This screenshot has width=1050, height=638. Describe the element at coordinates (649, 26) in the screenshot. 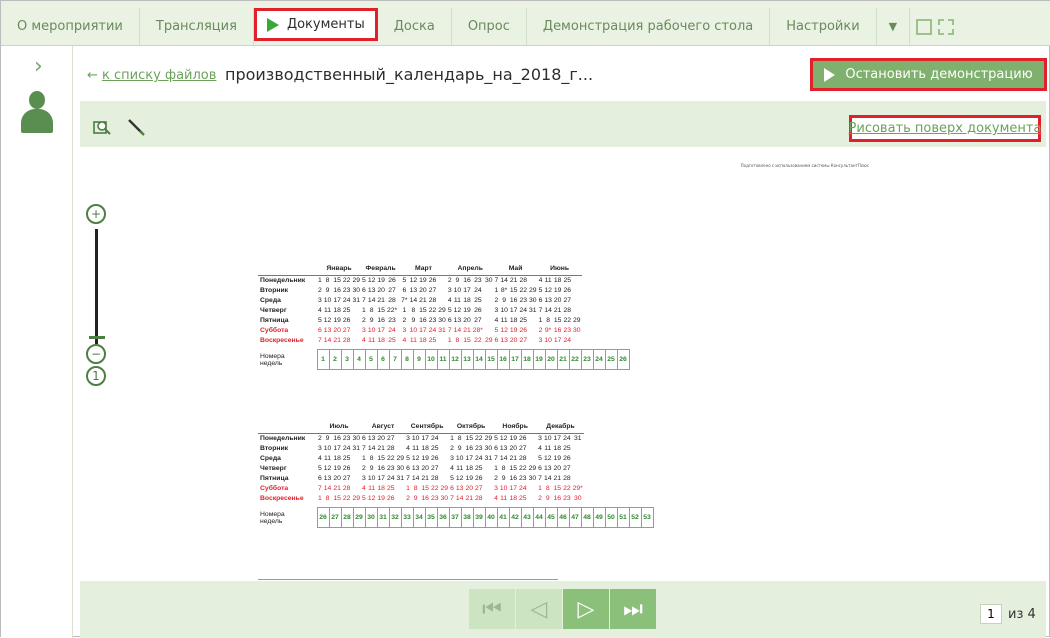

I see `tab-desktop-demo: Демонстрация рабочего стола` at that location.